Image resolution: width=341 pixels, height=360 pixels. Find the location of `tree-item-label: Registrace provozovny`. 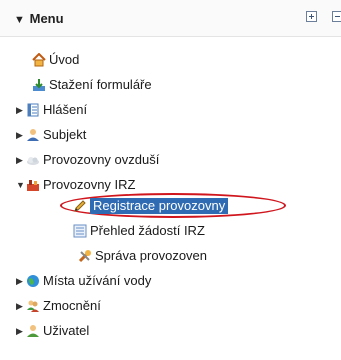

tree-item-label: Registrace provozovny is located at coordinates (159, 206).